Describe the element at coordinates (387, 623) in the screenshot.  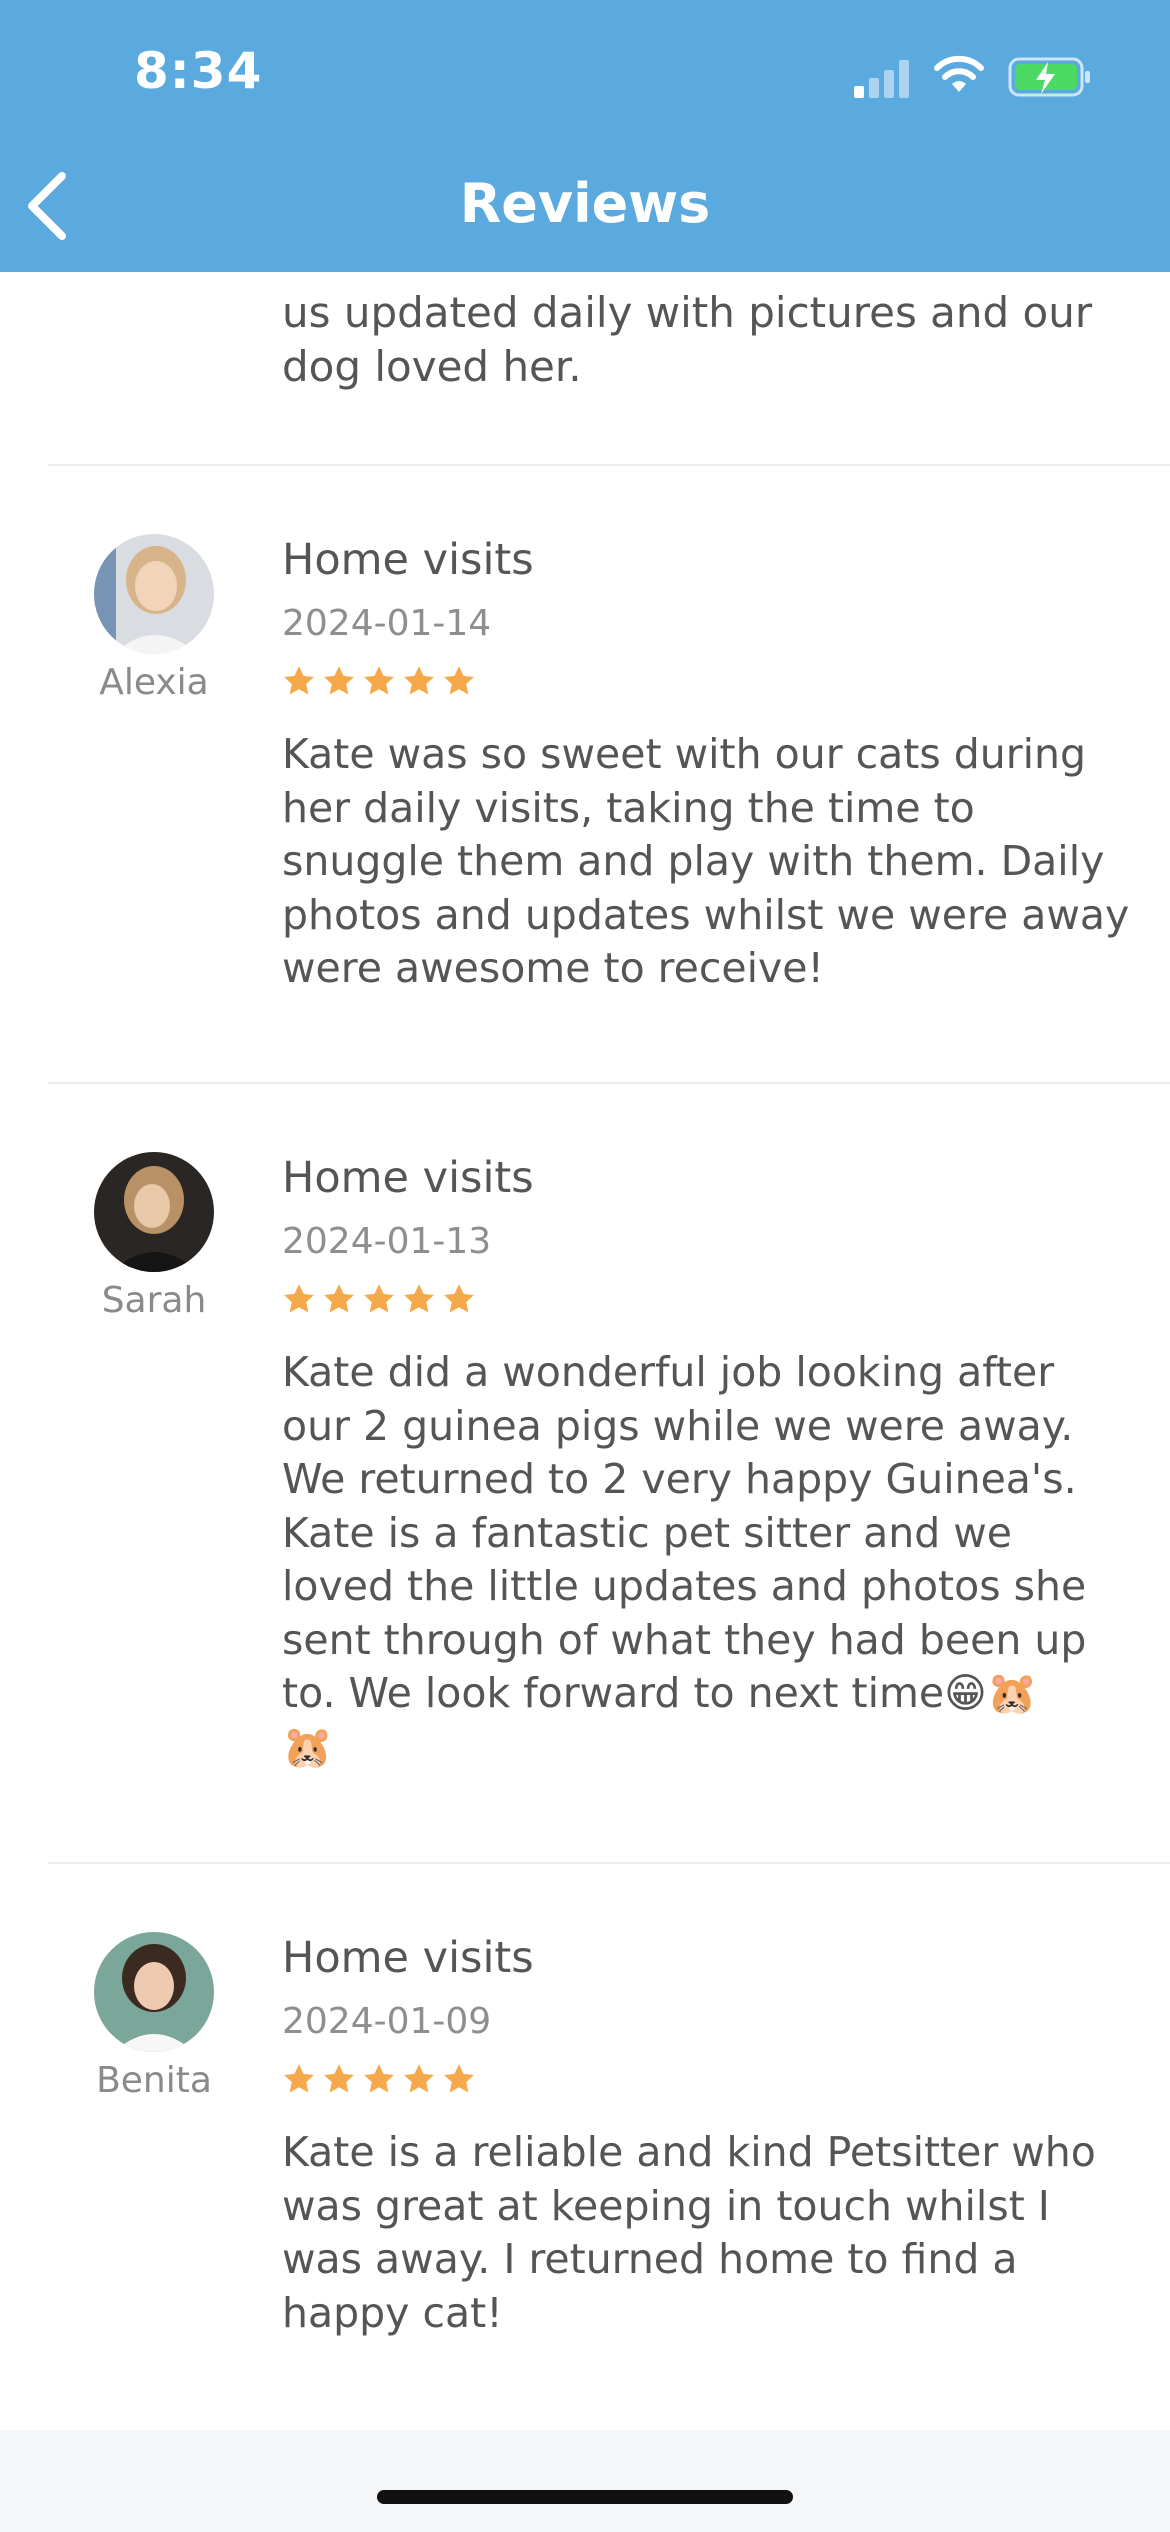
I see `review-date: 2024-01-14` at that location.